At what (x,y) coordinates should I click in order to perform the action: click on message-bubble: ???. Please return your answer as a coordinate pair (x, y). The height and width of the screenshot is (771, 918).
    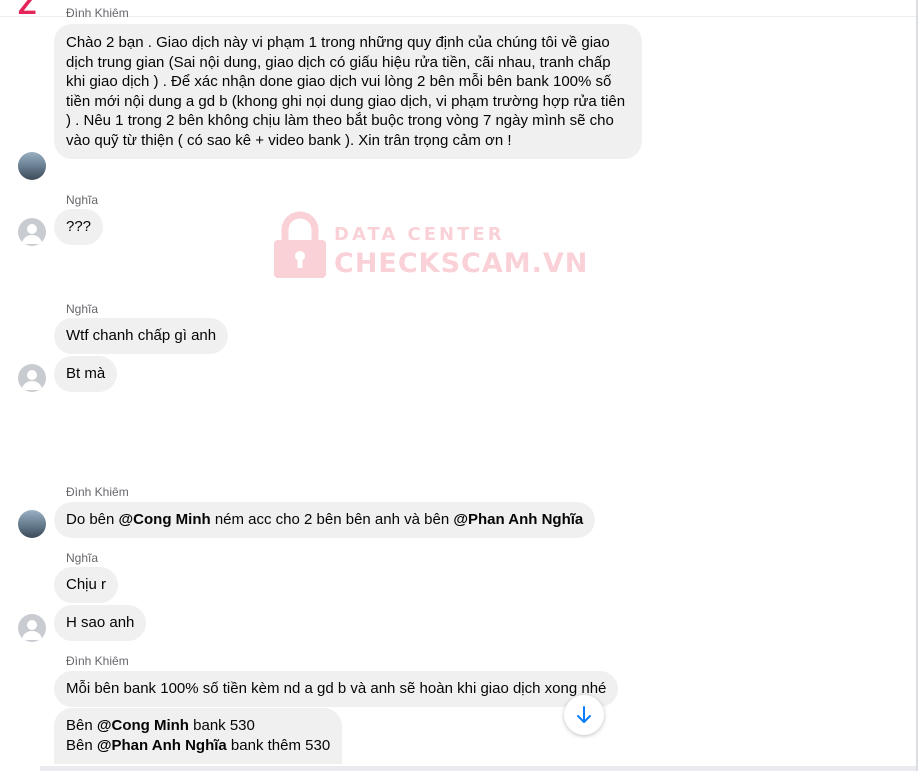
    Looking at the image, I should click on (79, 227).